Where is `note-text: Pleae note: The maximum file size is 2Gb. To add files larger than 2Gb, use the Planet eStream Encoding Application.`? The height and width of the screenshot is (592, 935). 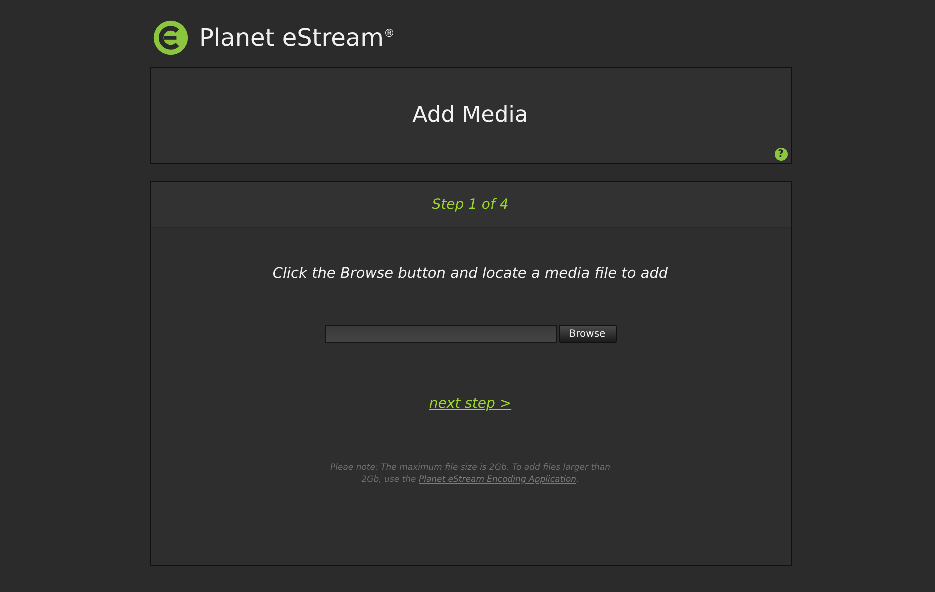
note-text: Pleae note: The maximum file size is 2Gb. To add files larger than 2Gb, use the Planet eStream Encoding Application. is located at coordinates (470, 474).